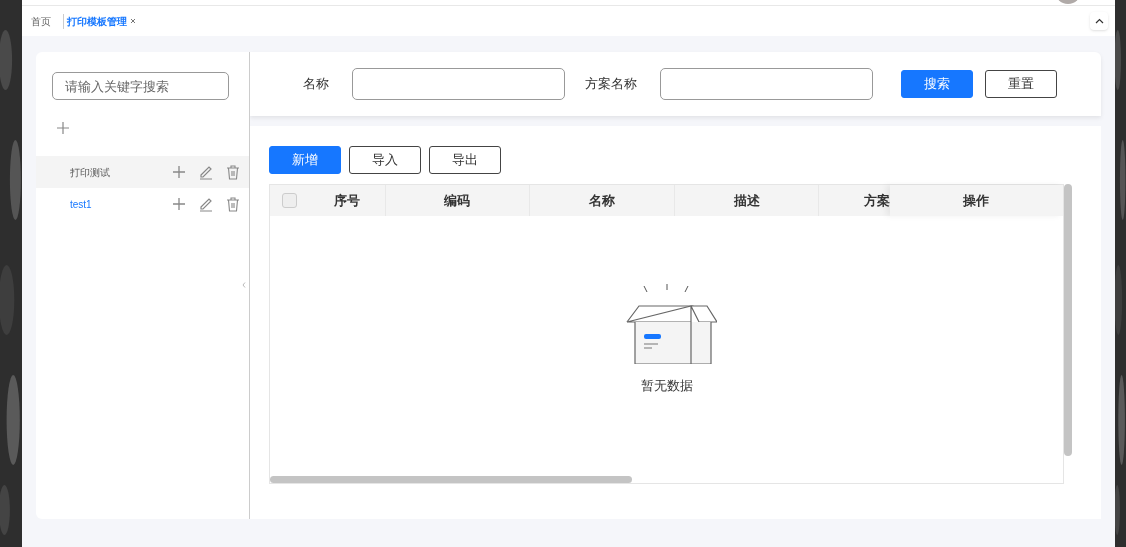 Image resolution: width=1126 pixels, height=547 pixels. Describe the element at coordinates (142, 172) in the screenshot. I see `tree-item: 打印测试` at that location.